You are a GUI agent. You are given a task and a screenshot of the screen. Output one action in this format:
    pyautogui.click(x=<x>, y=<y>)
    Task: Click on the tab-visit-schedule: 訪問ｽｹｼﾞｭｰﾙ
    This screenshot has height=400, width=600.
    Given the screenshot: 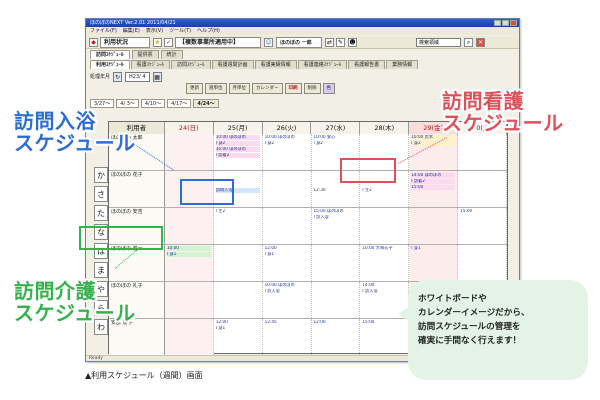 What is the action you would take?
    pyautogui.click(x=110, y=54)
    